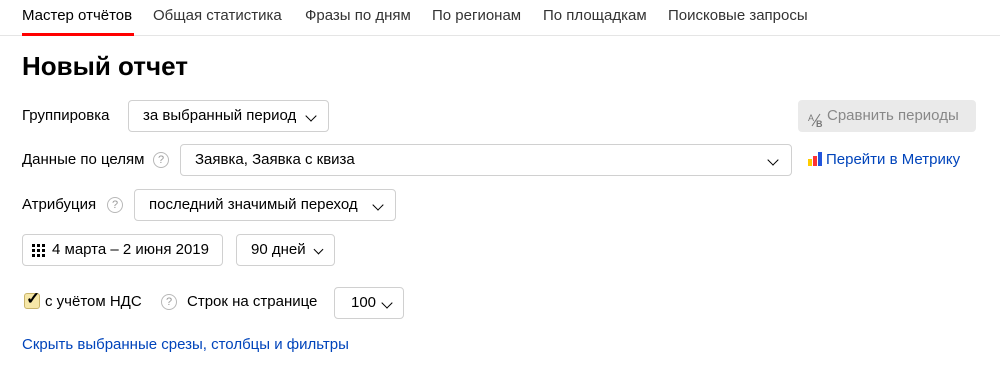 Image resolution: width=1000 pixels, height=366 pixels. Describe the element at coordinates (486, 160) in the screenshot. I see `goals-select: Заявка, Заявка с квиза` at that location.